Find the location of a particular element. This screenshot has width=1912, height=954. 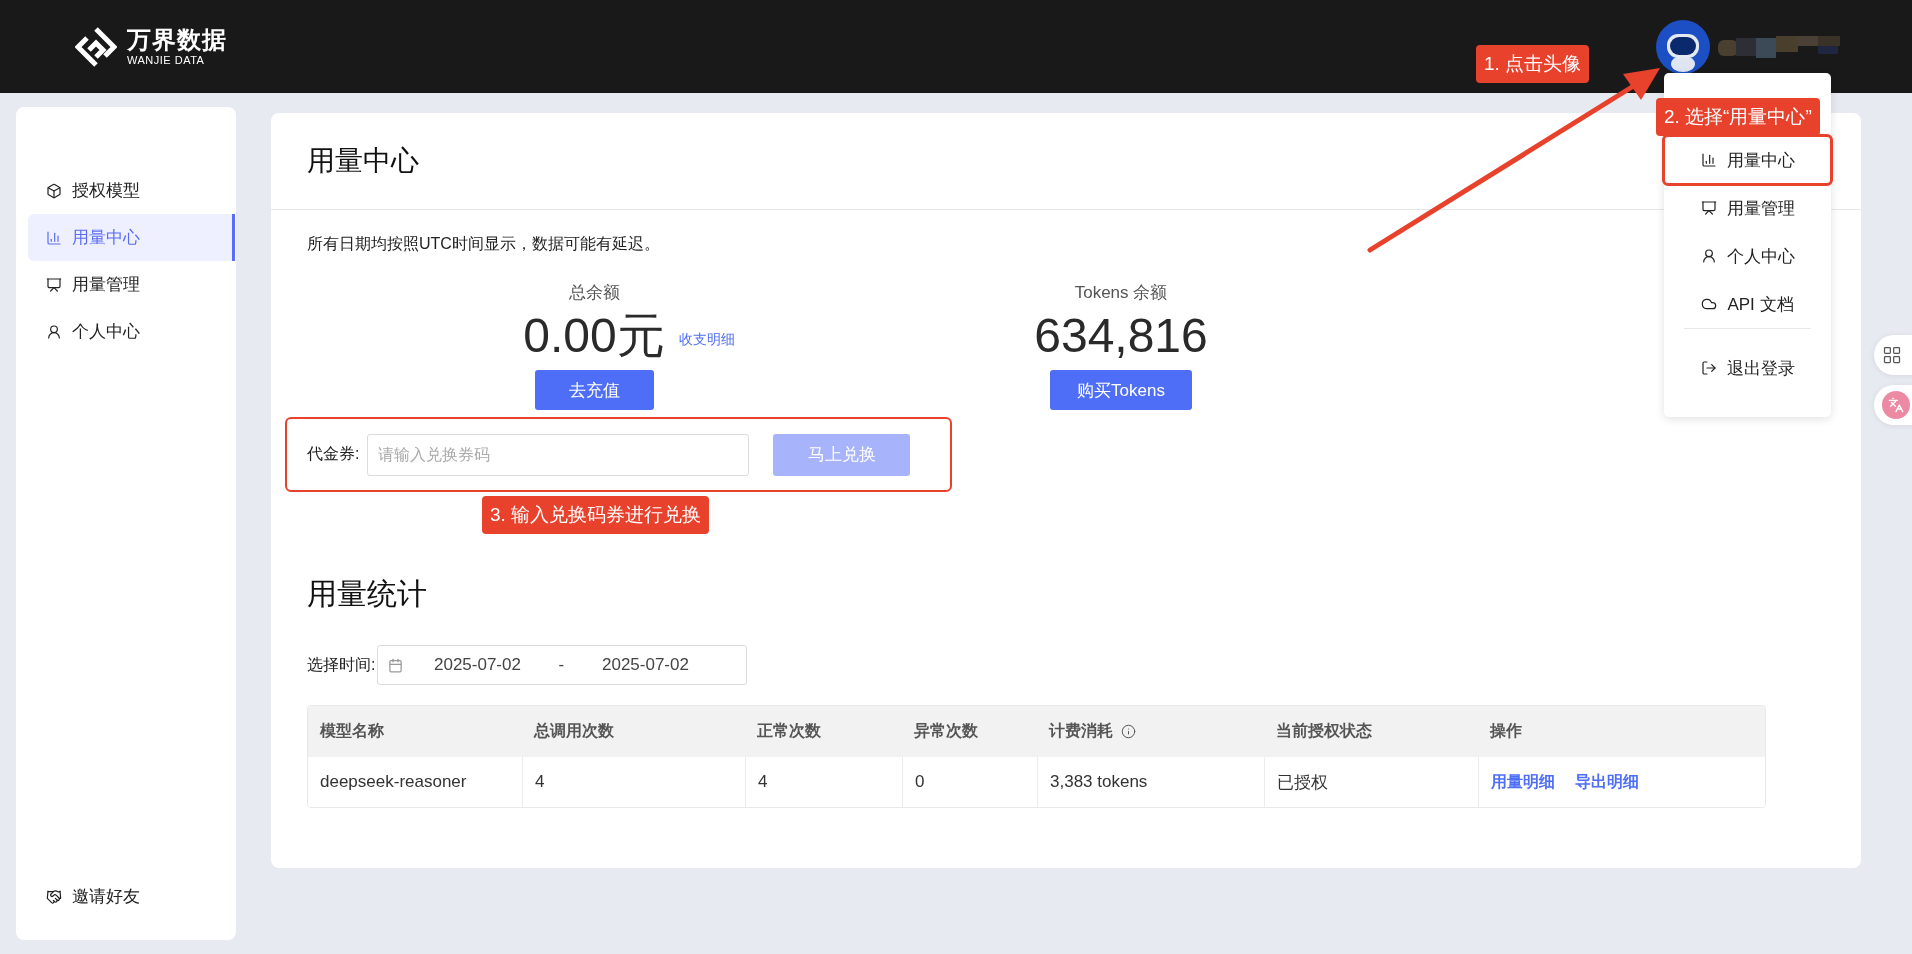

recharge-button: 去充值 is located at coordinates (594, 390).